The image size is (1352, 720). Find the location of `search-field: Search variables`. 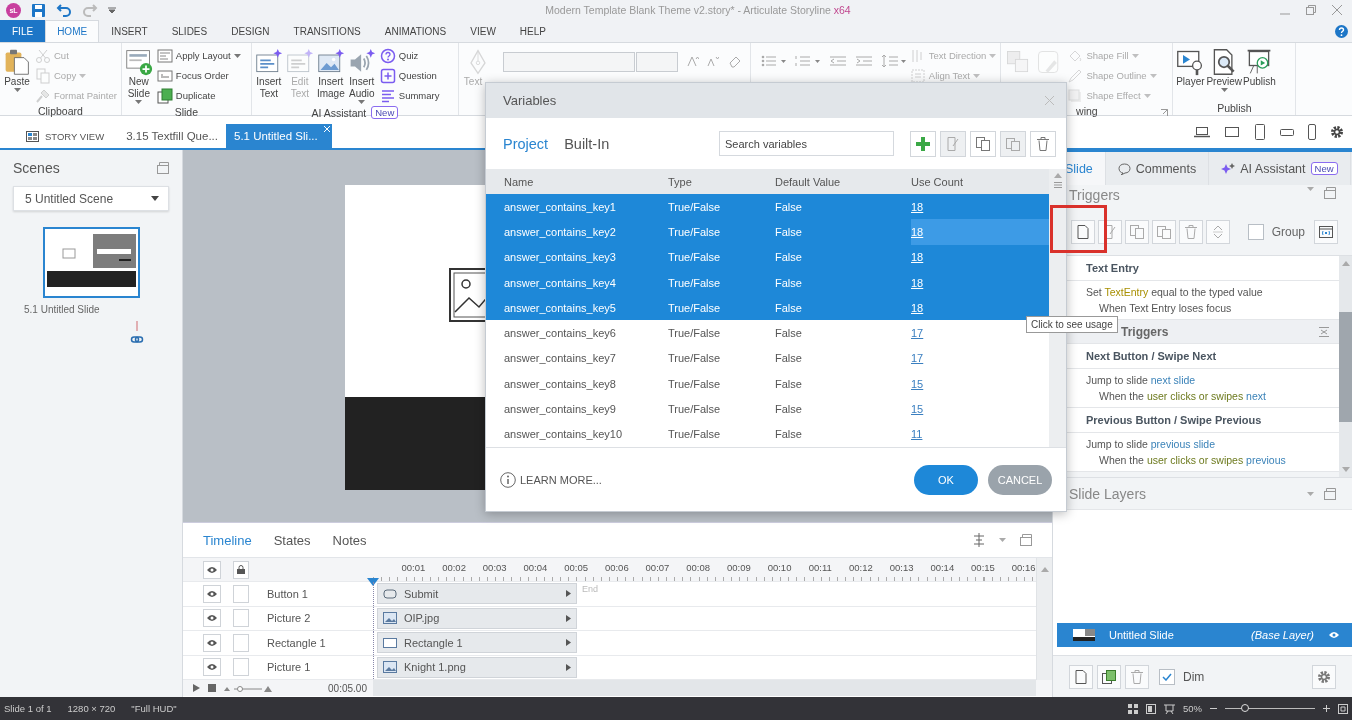

search-field: Search variables is located at coordinates (806, 143).